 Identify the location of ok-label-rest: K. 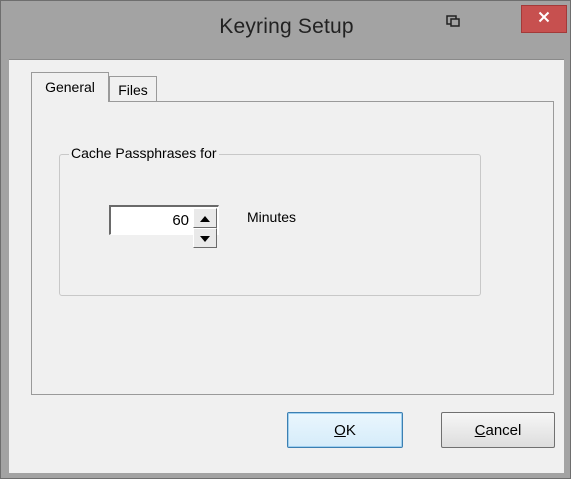
(350, 430).